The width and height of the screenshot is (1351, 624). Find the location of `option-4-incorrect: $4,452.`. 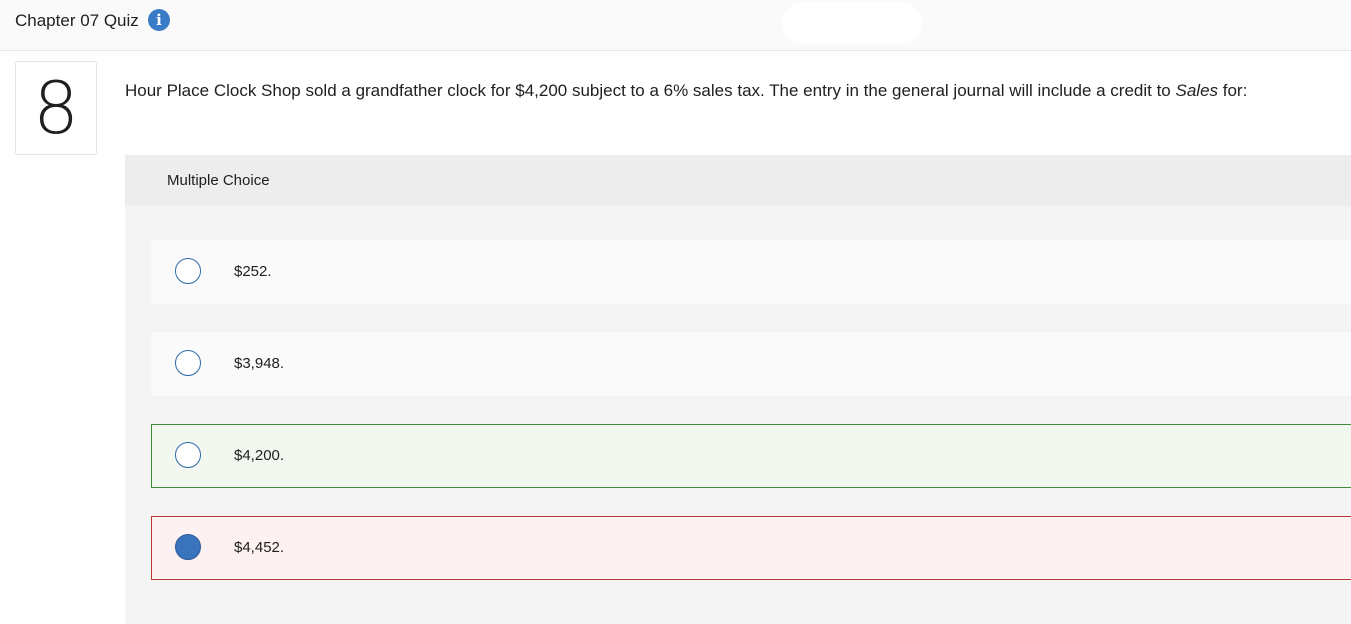

option-4-incorrect: $4,452. is located at coordinates (751, 548).